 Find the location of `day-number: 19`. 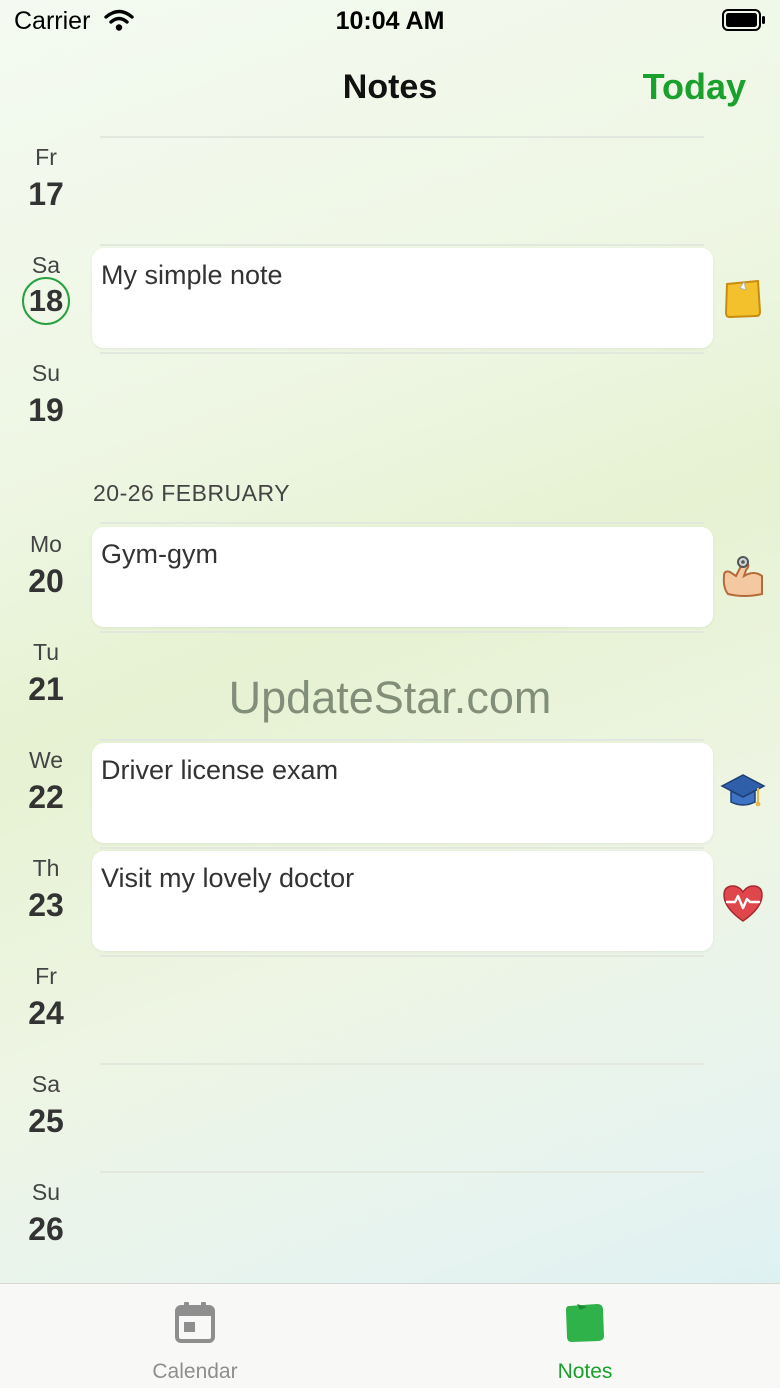

day-number: 19 is located at coordinates (46, 410).